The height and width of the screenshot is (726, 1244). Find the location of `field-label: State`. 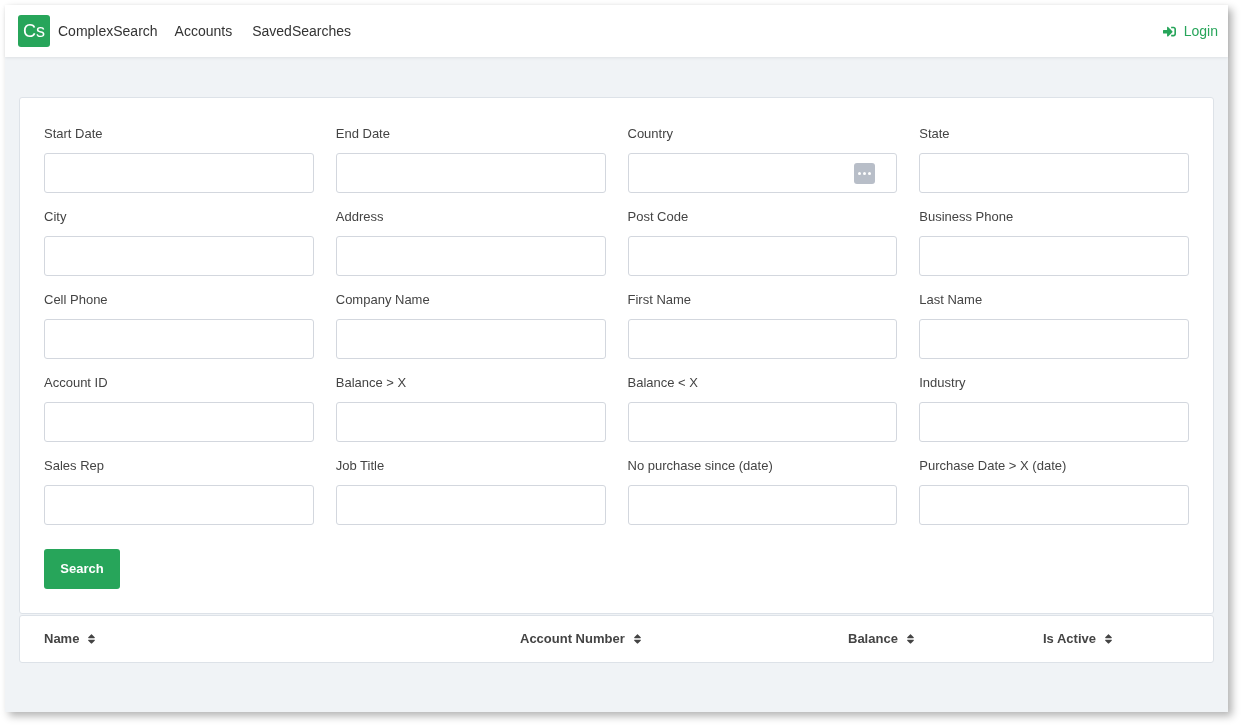

field-label: State is located at coordinates (935, 133).